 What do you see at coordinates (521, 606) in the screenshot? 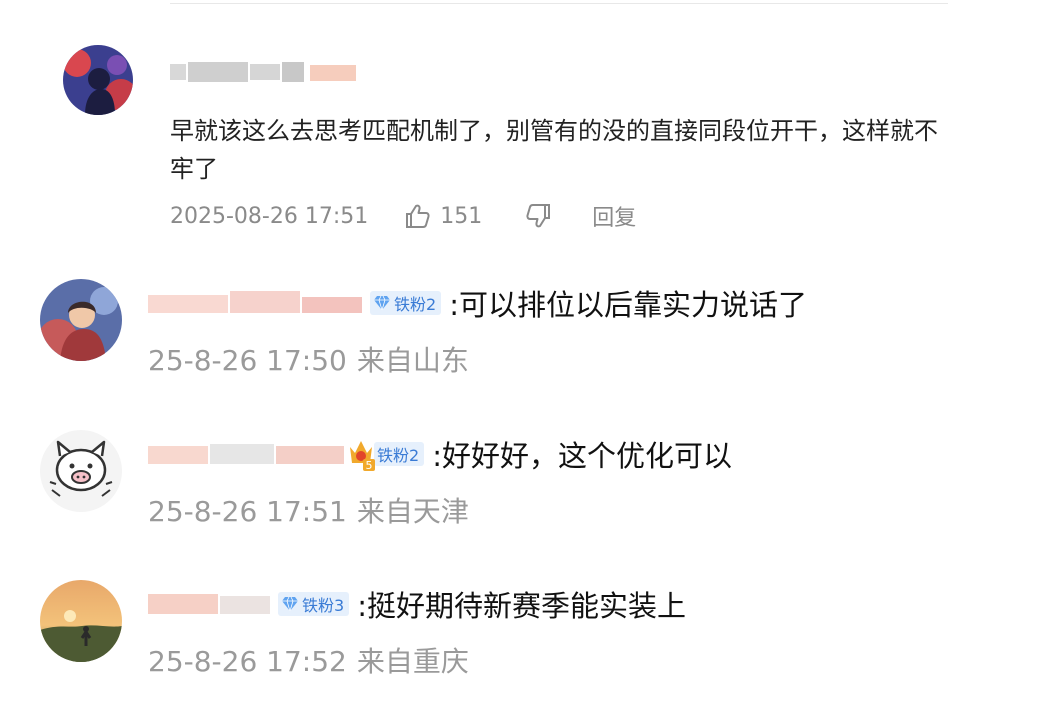
I see `reply-text: :挺好期待新赛季能实装上` at bounding box center [521, 606].